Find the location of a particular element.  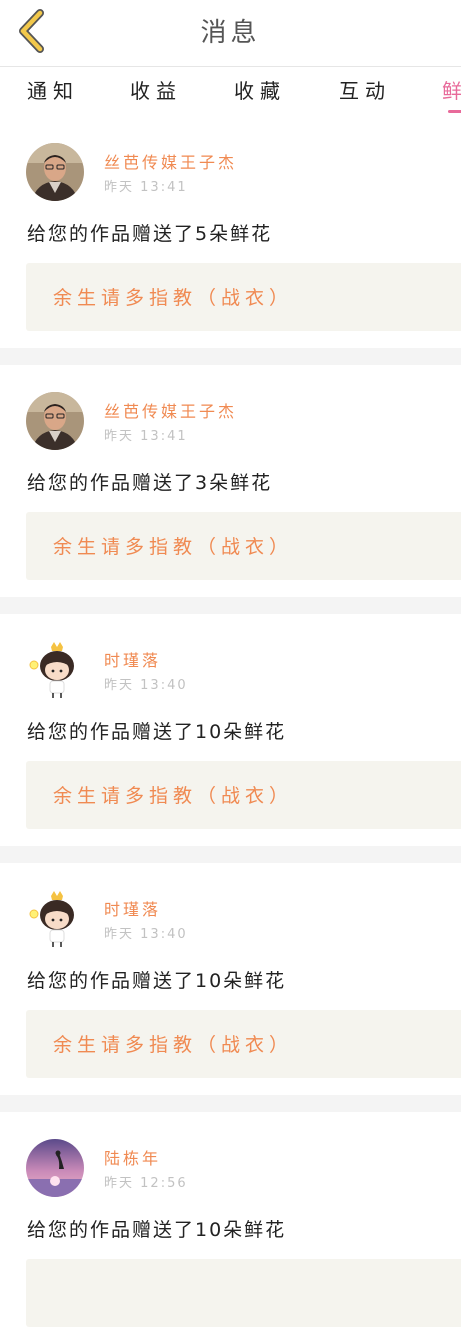

tab-notifications: 通知 is located at coordinates (53, 89).